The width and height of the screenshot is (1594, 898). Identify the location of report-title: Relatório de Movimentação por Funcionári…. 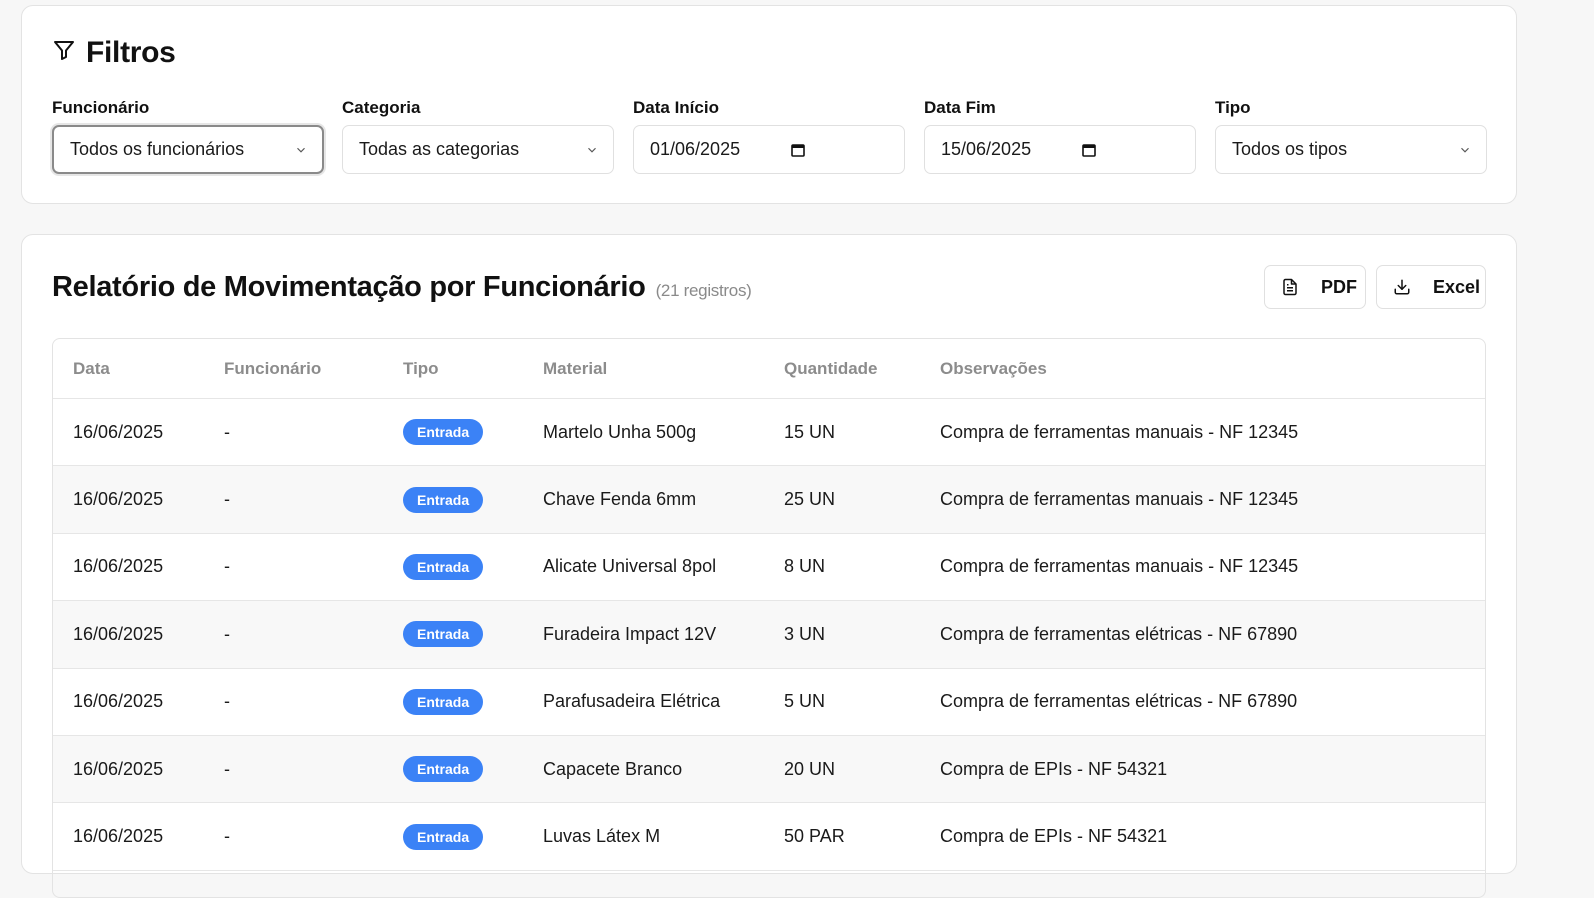
(349, 287).